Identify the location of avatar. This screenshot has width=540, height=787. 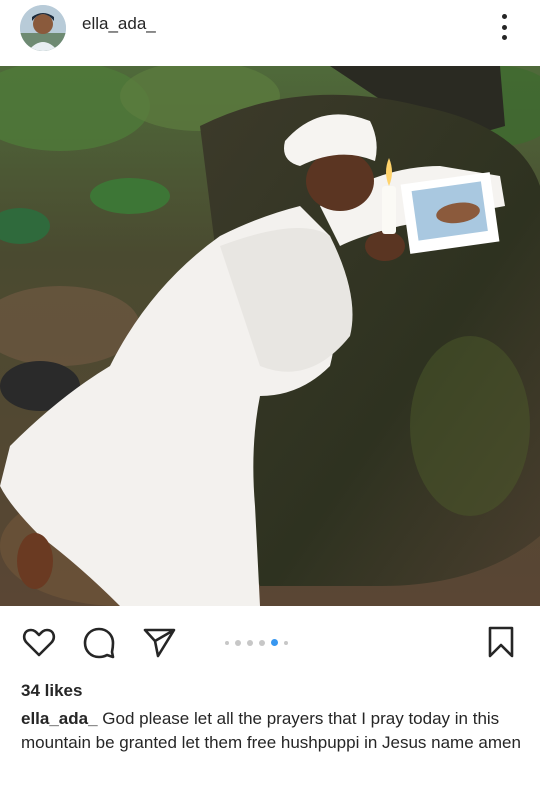
(43, 28).